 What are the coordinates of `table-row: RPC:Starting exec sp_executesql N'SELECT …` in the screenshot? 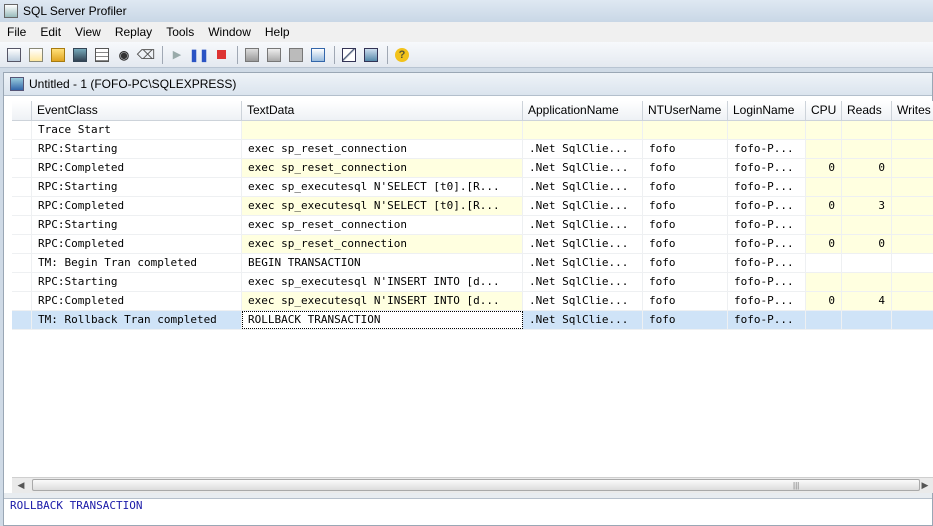 It's located at (472, 187).